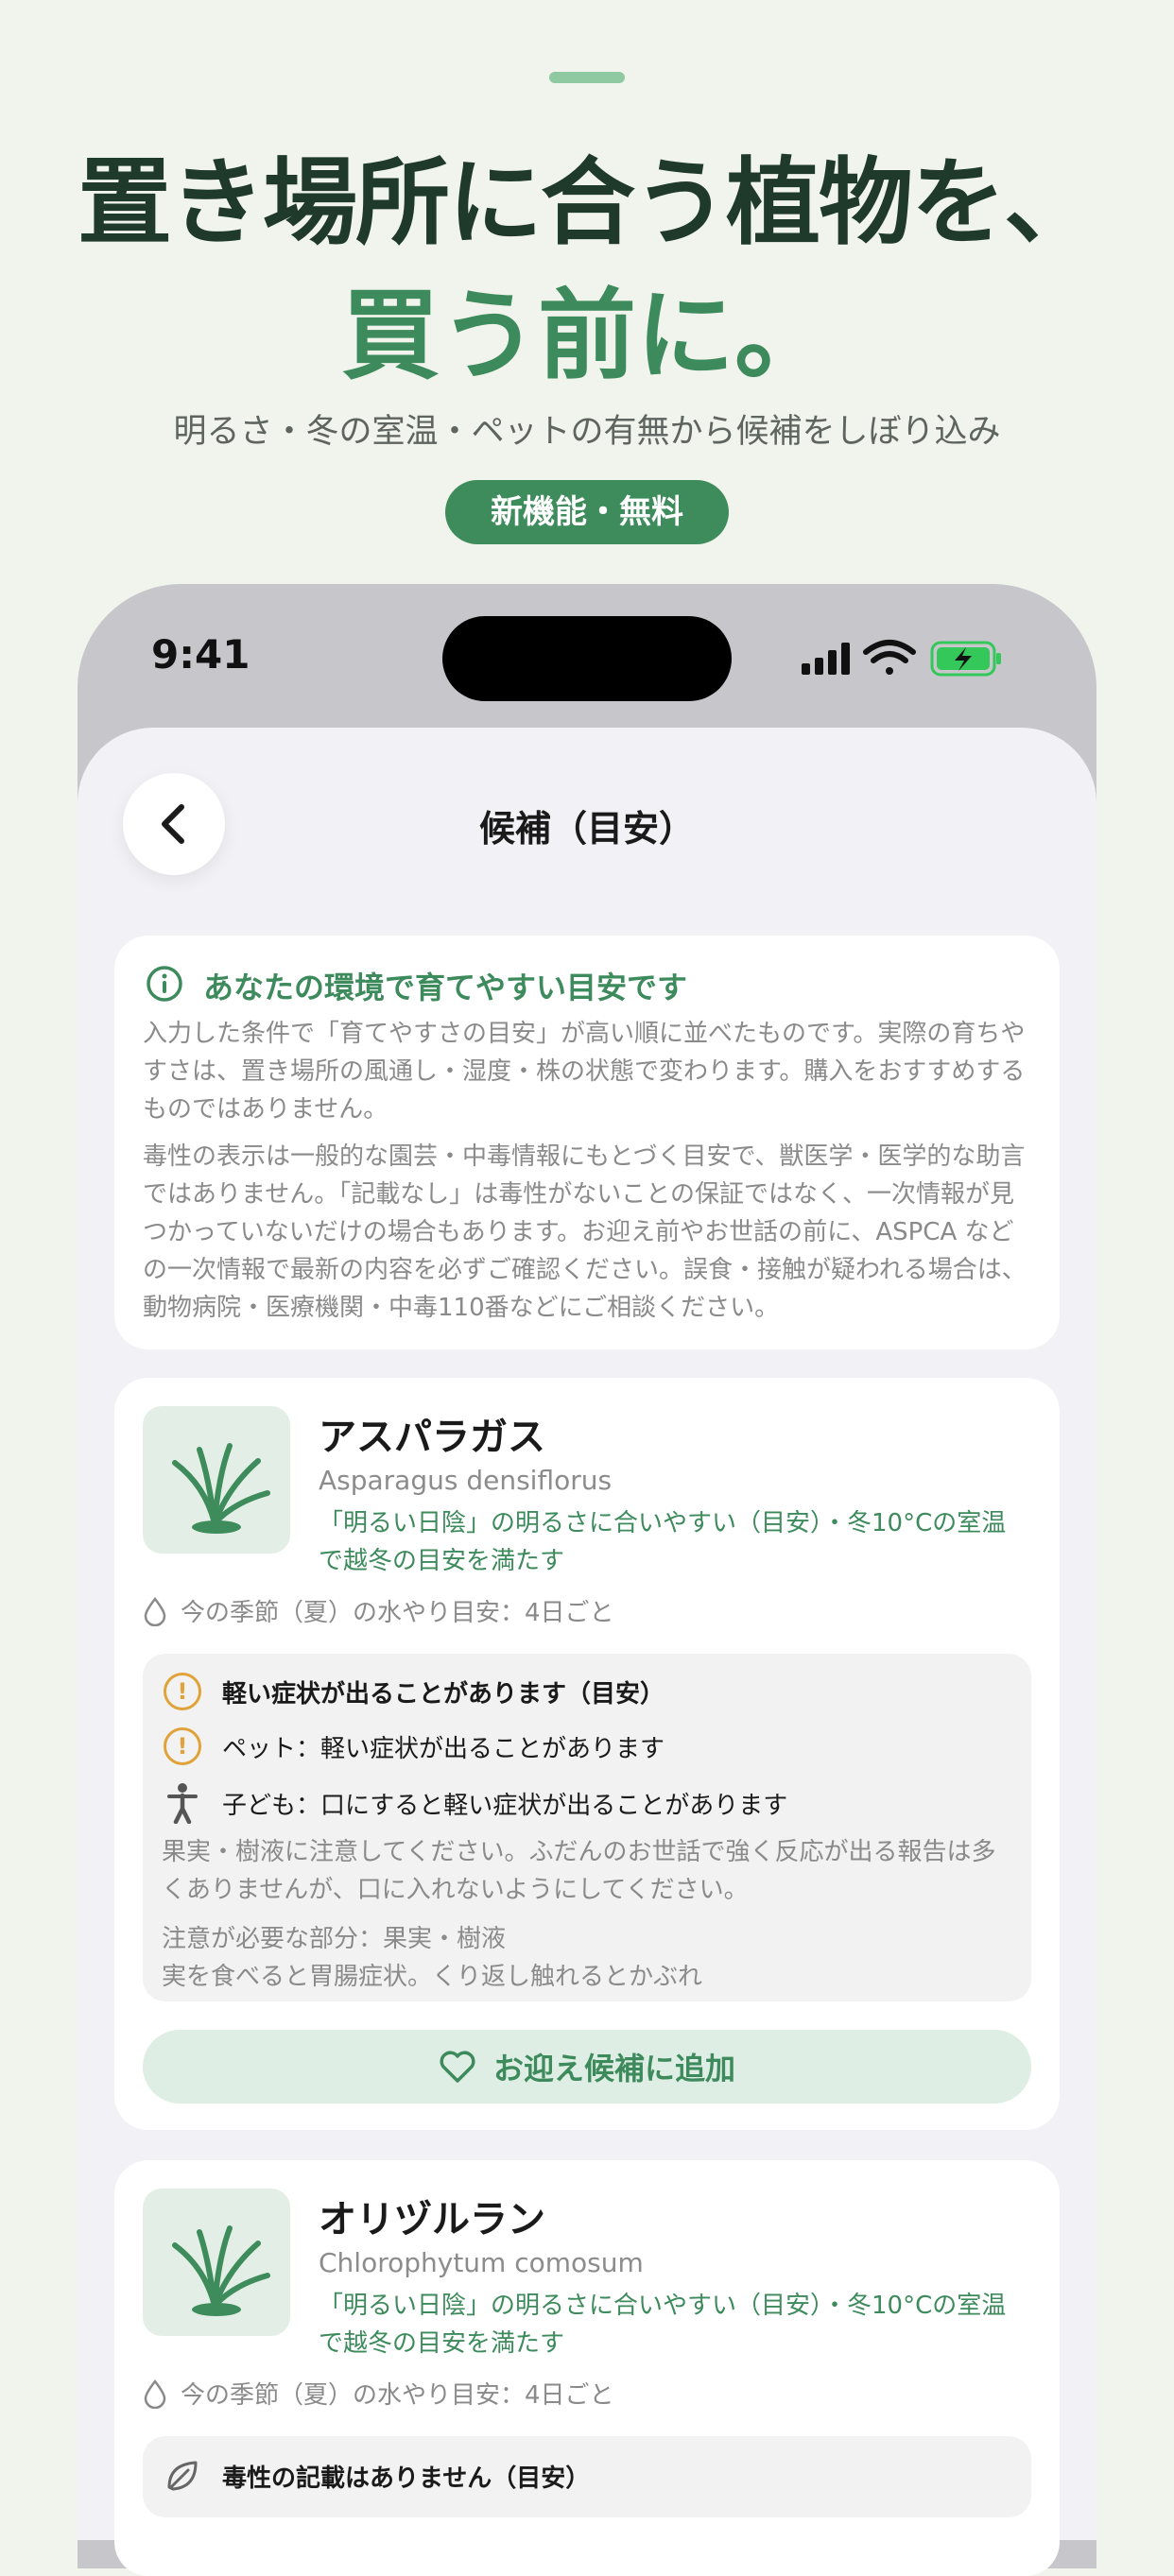 The width and height of the screenshot is (1174, 2576). What do you see at coordinates (445, 987) in the screenshot?
I see `info-title: あなたの環境で育てやすい目安です` at bounding box center [445, 987].